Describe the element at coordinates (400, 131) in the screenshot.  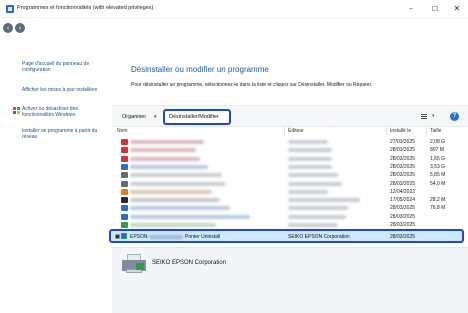
I see `column-header-installed: Installé le` at that location.